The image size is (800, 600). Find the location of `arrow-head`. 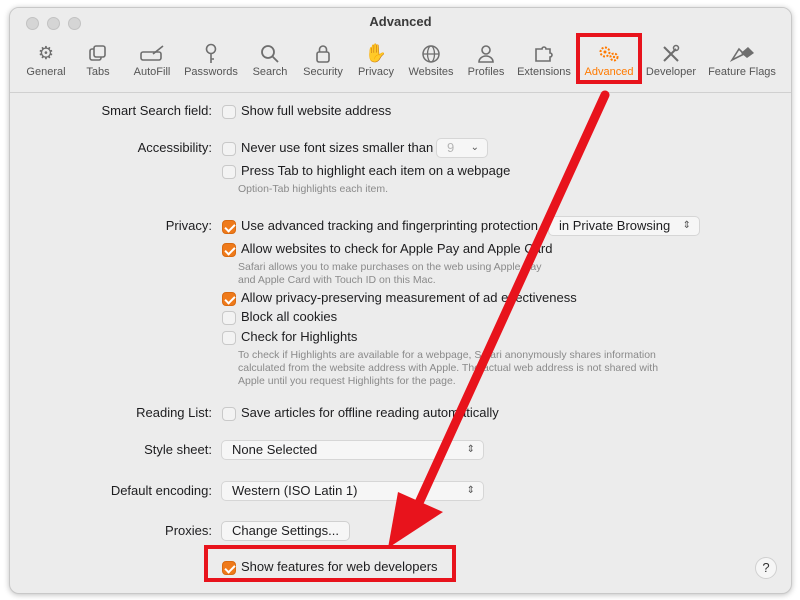

arrow-head is located at coordinates (415, 520).